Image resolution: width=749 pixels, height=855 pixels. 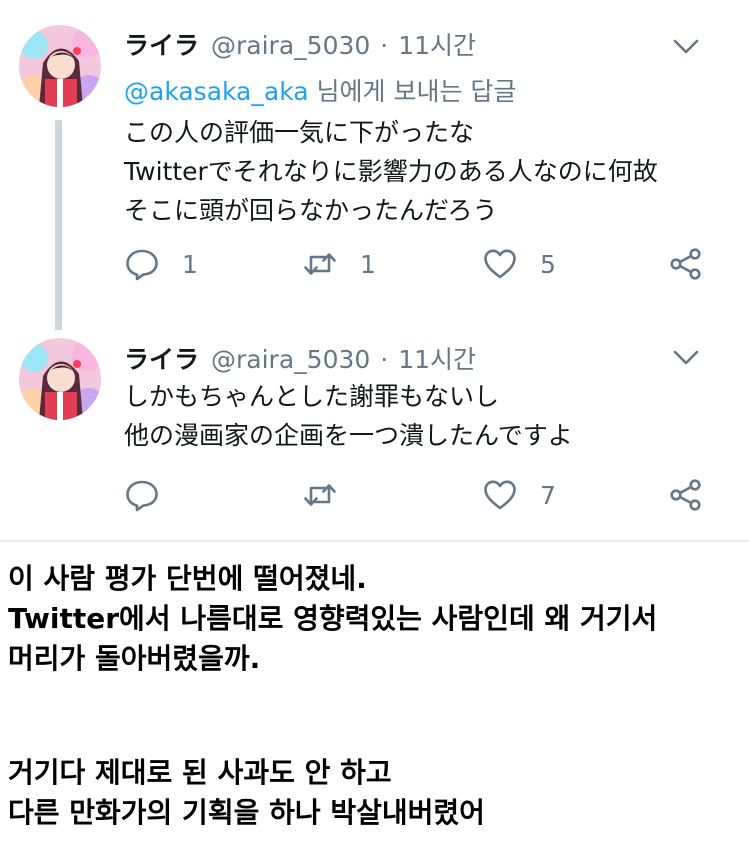 What do you see at coordinates (348, 416) in the screenshot?
I see `tweet-text: しかもちゃんとした謝罪もないし 他の漫画家の企画を一つ潰したんですよ` at bounding box center [348, 416].